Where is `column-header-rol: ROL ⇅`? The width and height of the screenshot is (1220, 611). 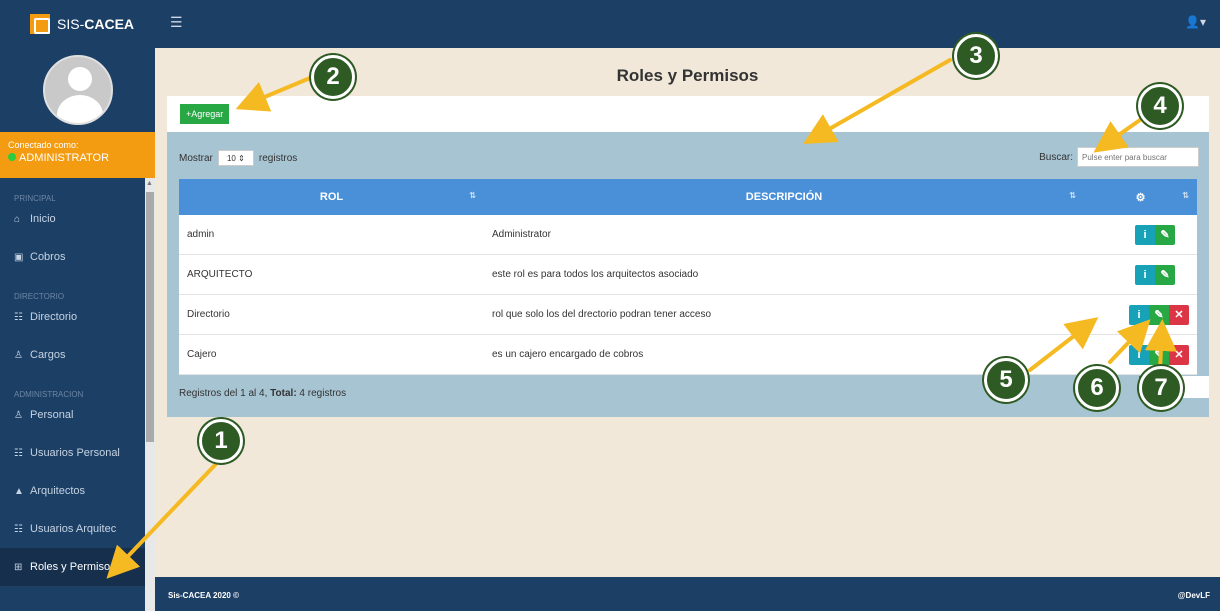
column-header-rol: ROL ⇅ is located at coordinates (331, 197).